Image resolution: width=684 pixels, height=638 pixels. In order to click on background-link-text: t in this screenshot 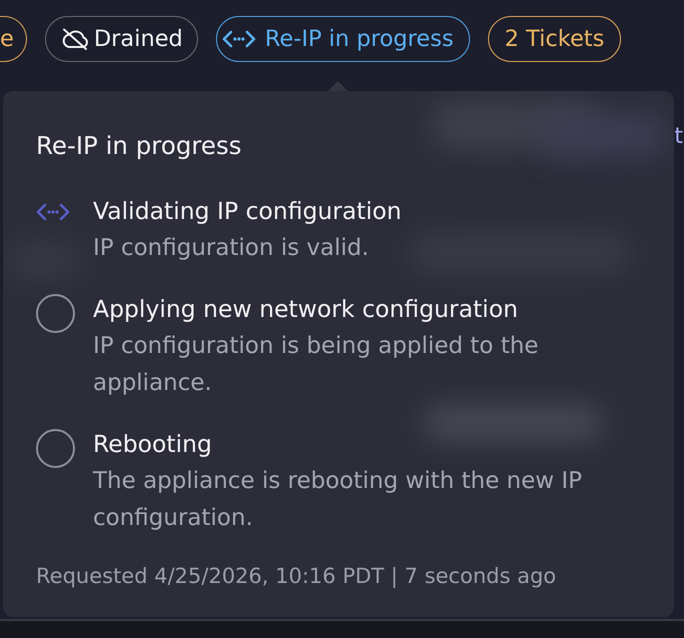, I will do `click(678, 137)`.